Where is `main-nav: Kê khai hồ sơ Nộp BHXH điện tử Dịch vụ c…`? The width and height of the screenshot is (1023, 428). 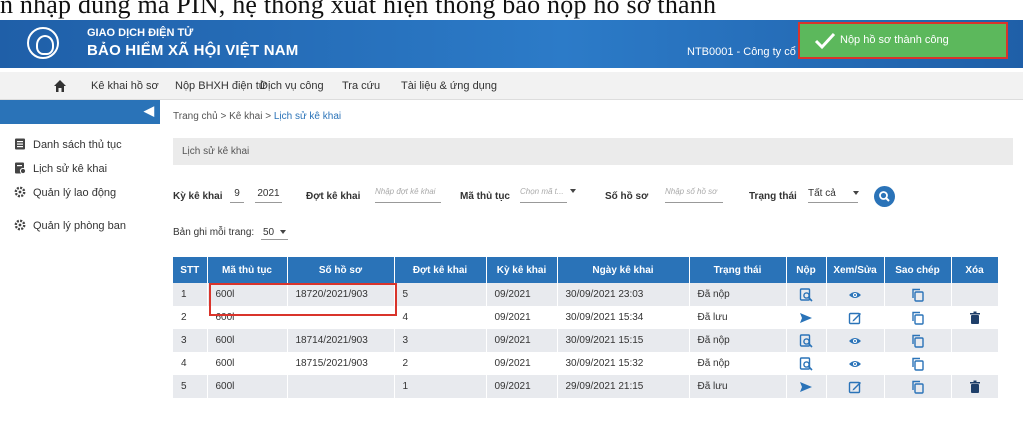
main-nav: Kê khai hồ sơ Nộp BHXH điện tử Dịch vụ c… is located at coordinates (511, 86).